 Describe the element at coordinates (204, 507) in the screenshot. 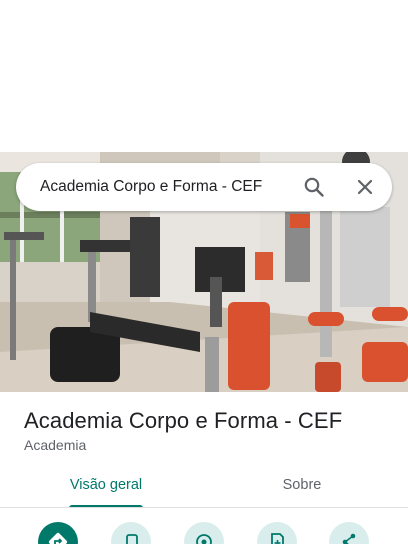

I see `tabs-divider` at that location.